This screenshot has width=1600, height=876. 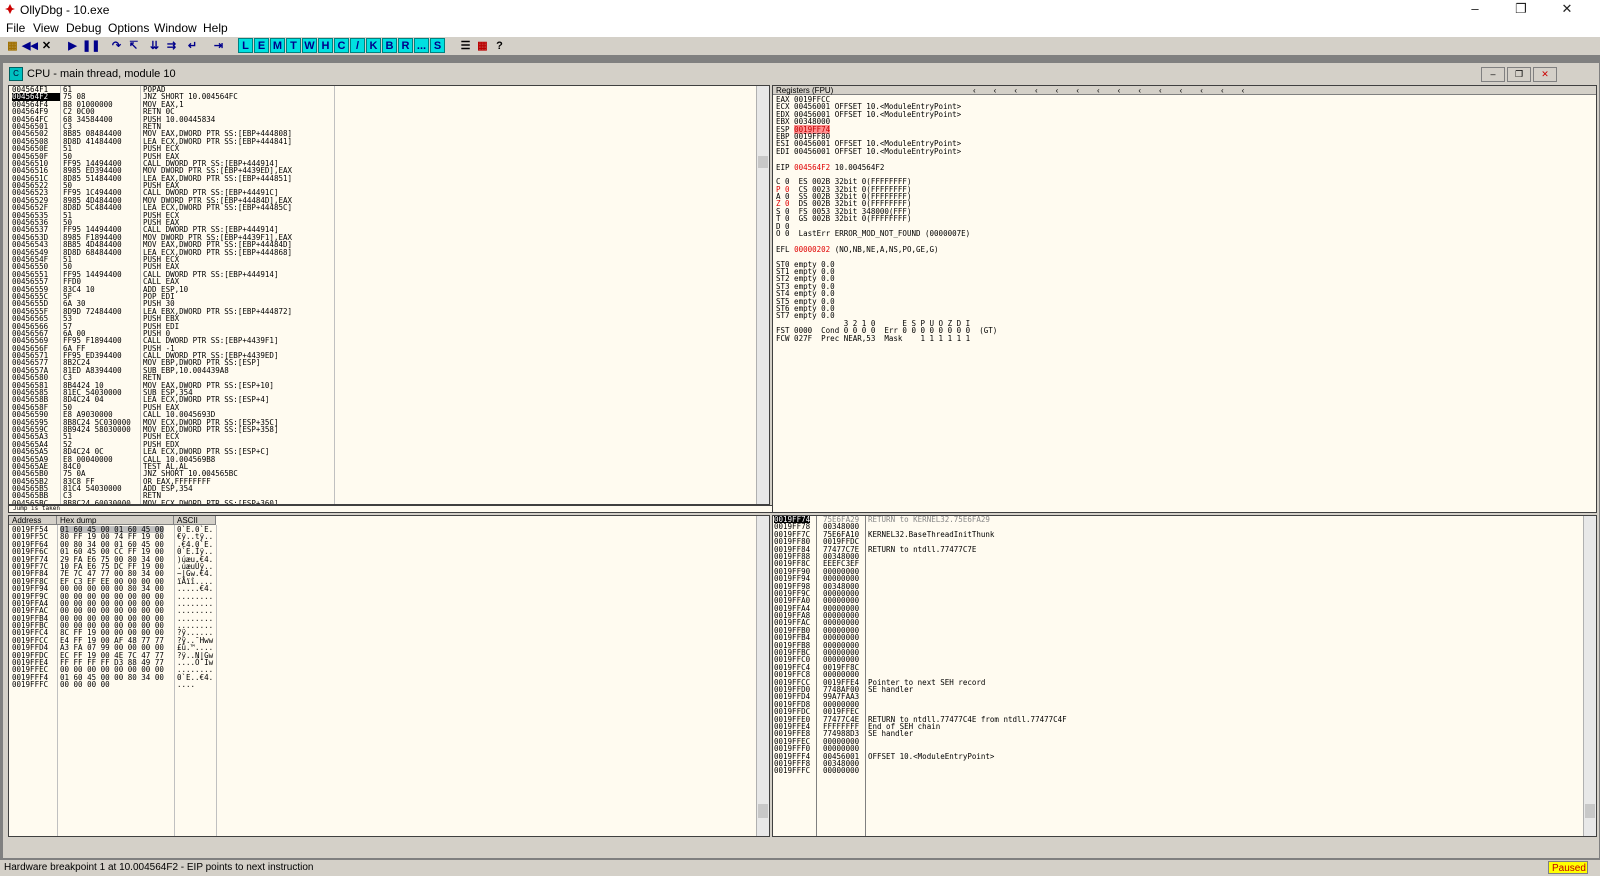 I want to click on log-window-button: L, so click(x=245, y=45).